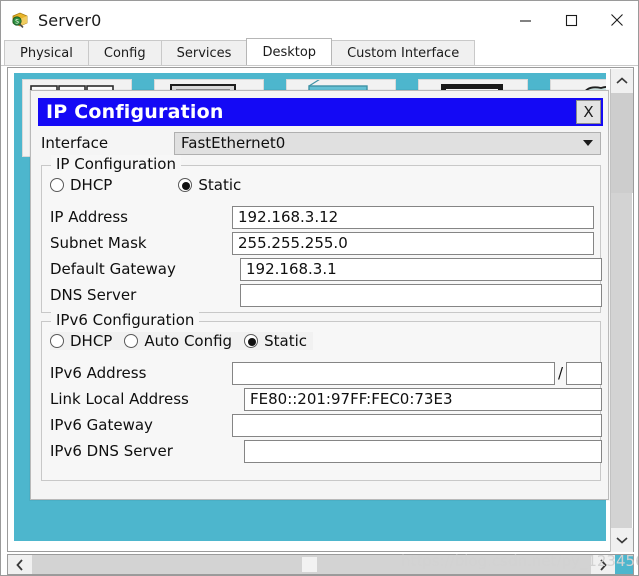  What do you see at coordinates (116, 164) in the screenshot?
I see `ipv4-group-legend: IP Configuration` at bounding box center [116, 164].